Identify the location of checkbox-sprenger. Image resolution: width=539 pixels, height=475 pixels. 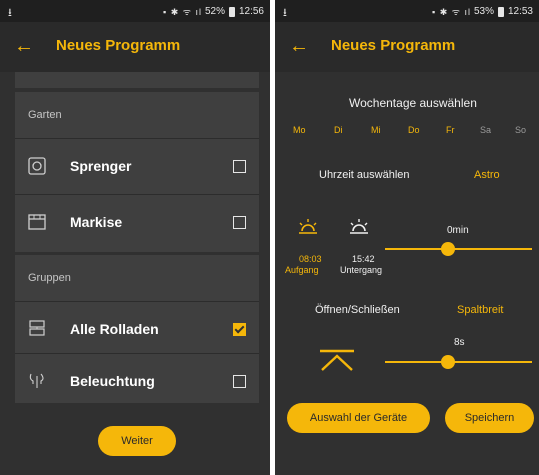
(239, 166).